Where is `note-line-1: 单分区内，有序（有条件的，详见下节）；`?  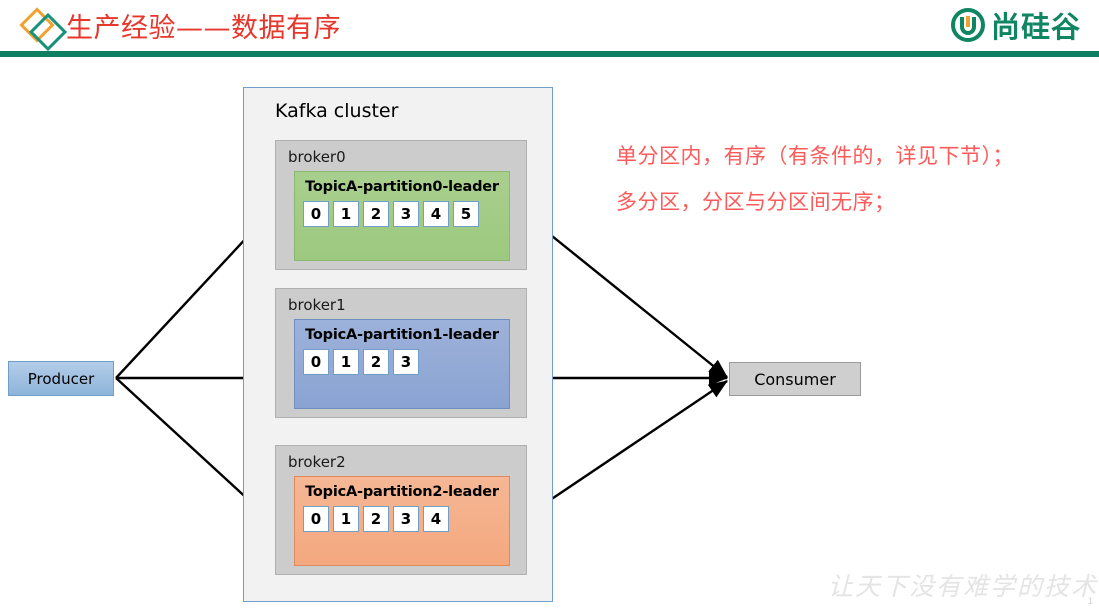
note-line-1: 单分区内，有序（有条件的，详见下节）； is located at coordinates (815, 156).